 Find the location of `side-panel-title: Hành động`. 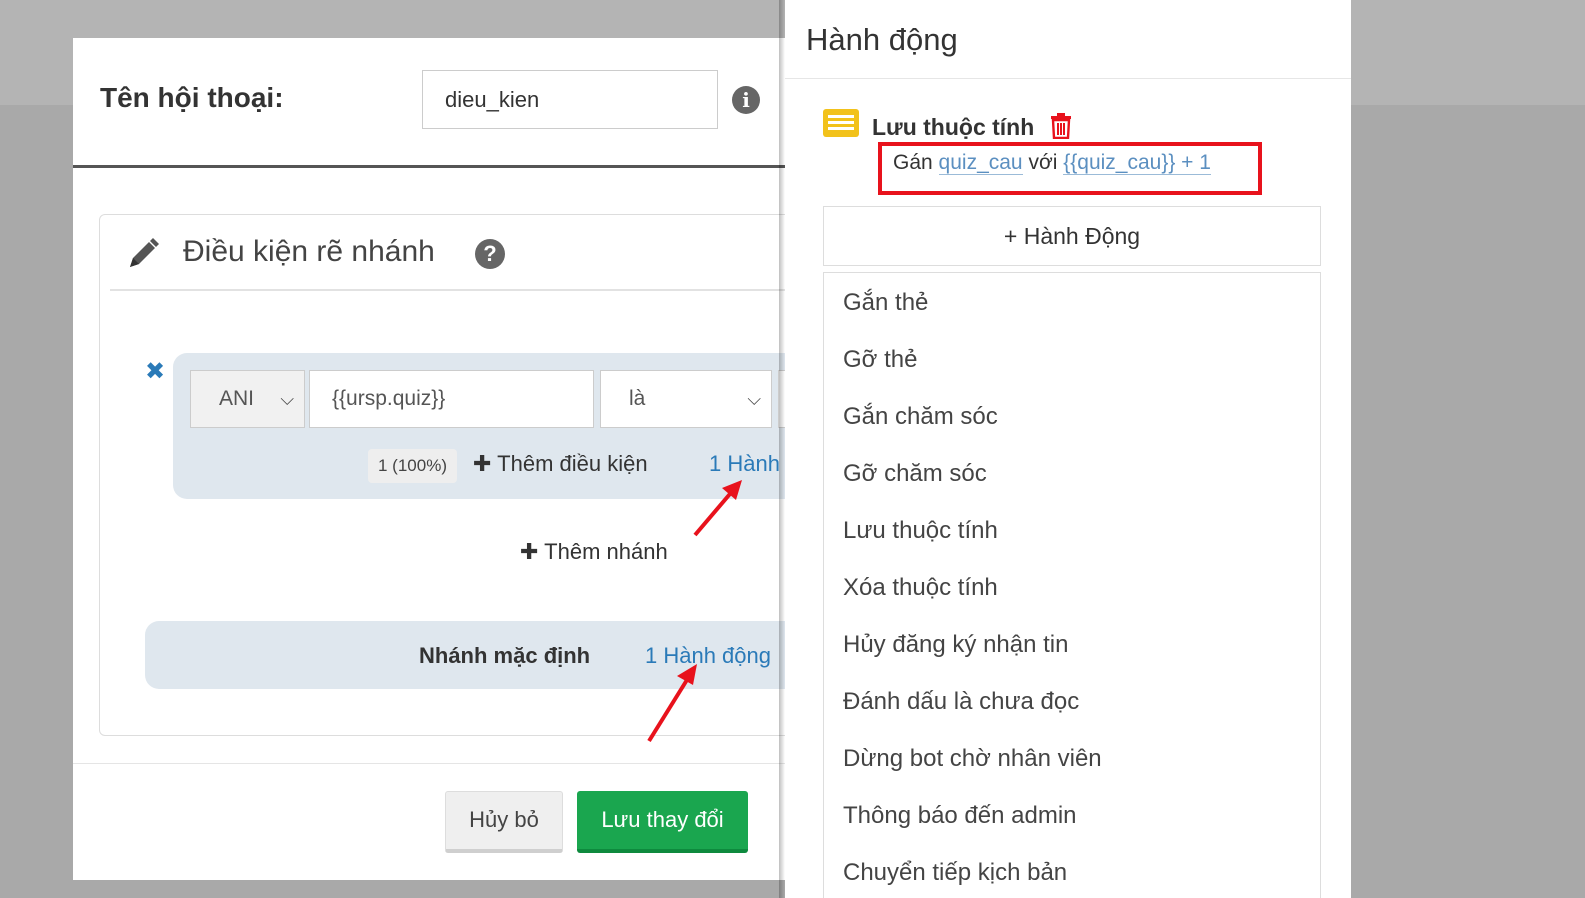

side-panel-title: Hành động is located at coordinates (882, 39).